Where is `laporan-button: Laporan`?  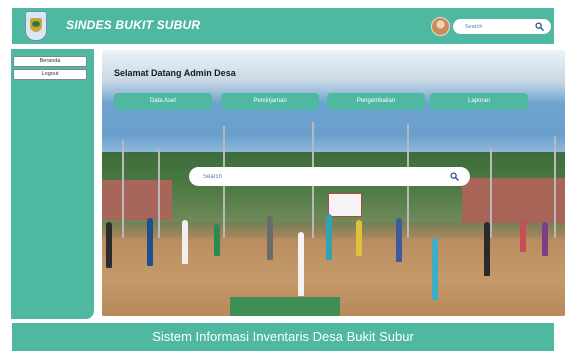 laporan-button: Laporan is located at coordinates (479, 101).